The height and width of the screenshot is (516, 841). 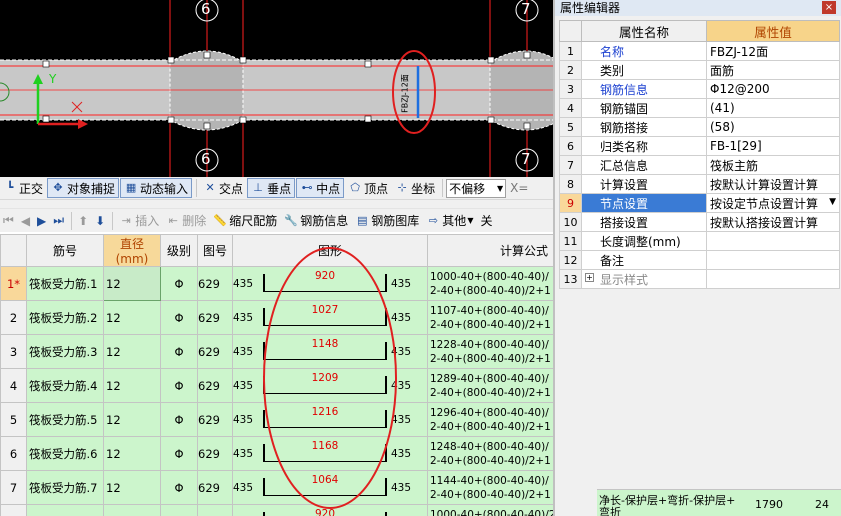 What do you see at coordinates (245, 221) in the screenshot?
I see `scale-rebar-button: 📏 缩尺配筋` at bounding box center [245, 221].